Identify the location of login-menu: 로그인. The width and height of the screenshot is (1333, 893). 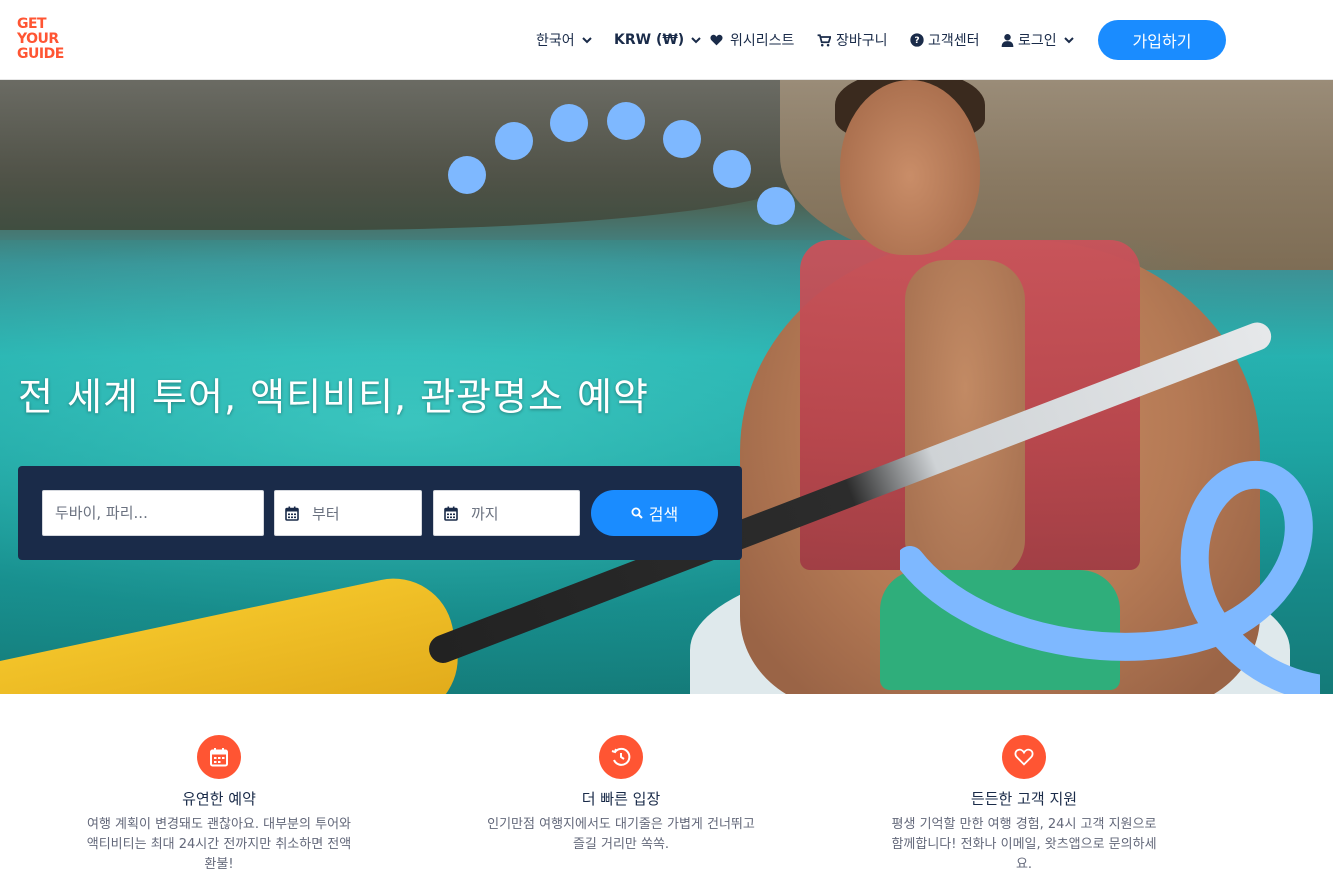
(1037, 40).